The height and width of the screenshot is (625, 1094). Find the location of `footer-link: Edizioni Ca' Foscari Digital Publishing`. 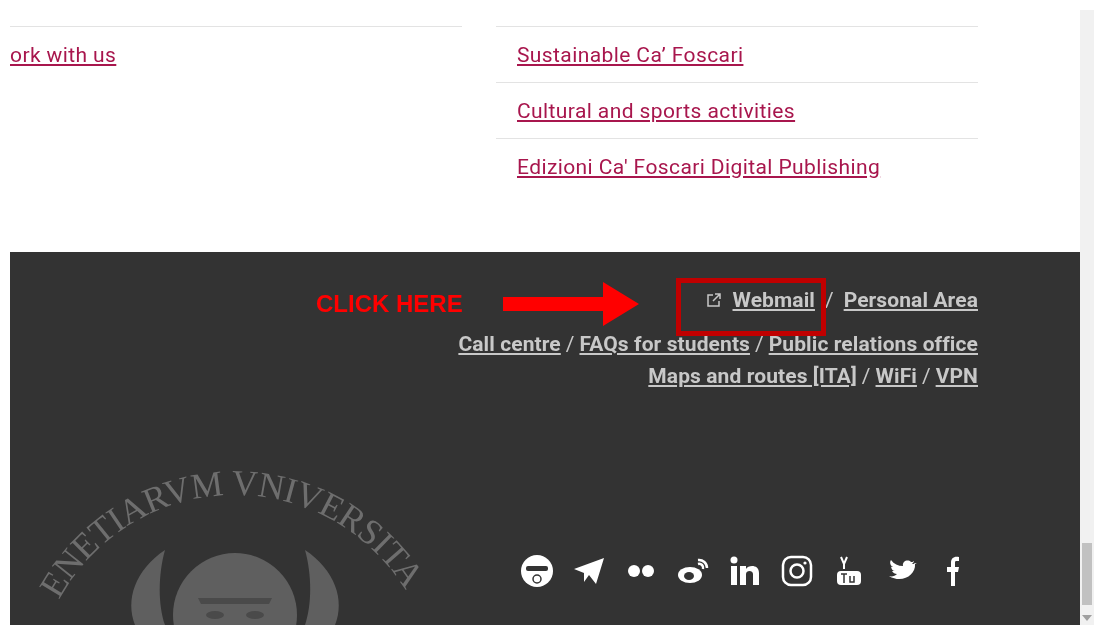

footer-link: Edizioni Ca' Foscari Digital Publishing is located at coordinates (699, 166).